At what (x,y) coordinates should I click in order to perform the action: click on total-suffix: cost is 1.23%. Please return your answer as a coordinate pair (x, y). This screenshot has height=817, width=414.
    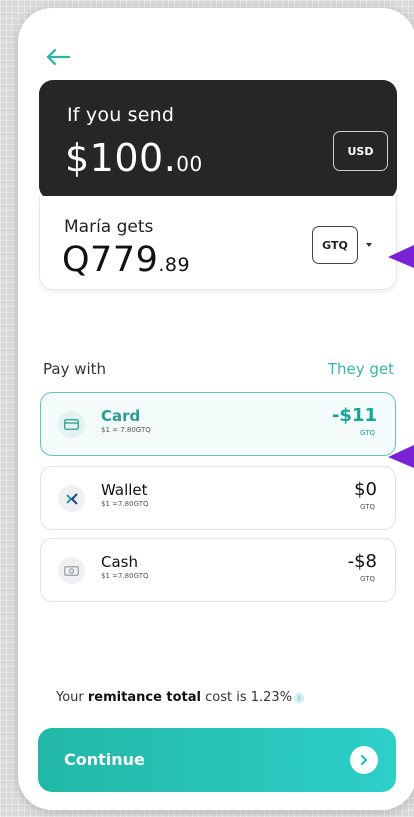
    Looking at the image, I should click on (247, 697).